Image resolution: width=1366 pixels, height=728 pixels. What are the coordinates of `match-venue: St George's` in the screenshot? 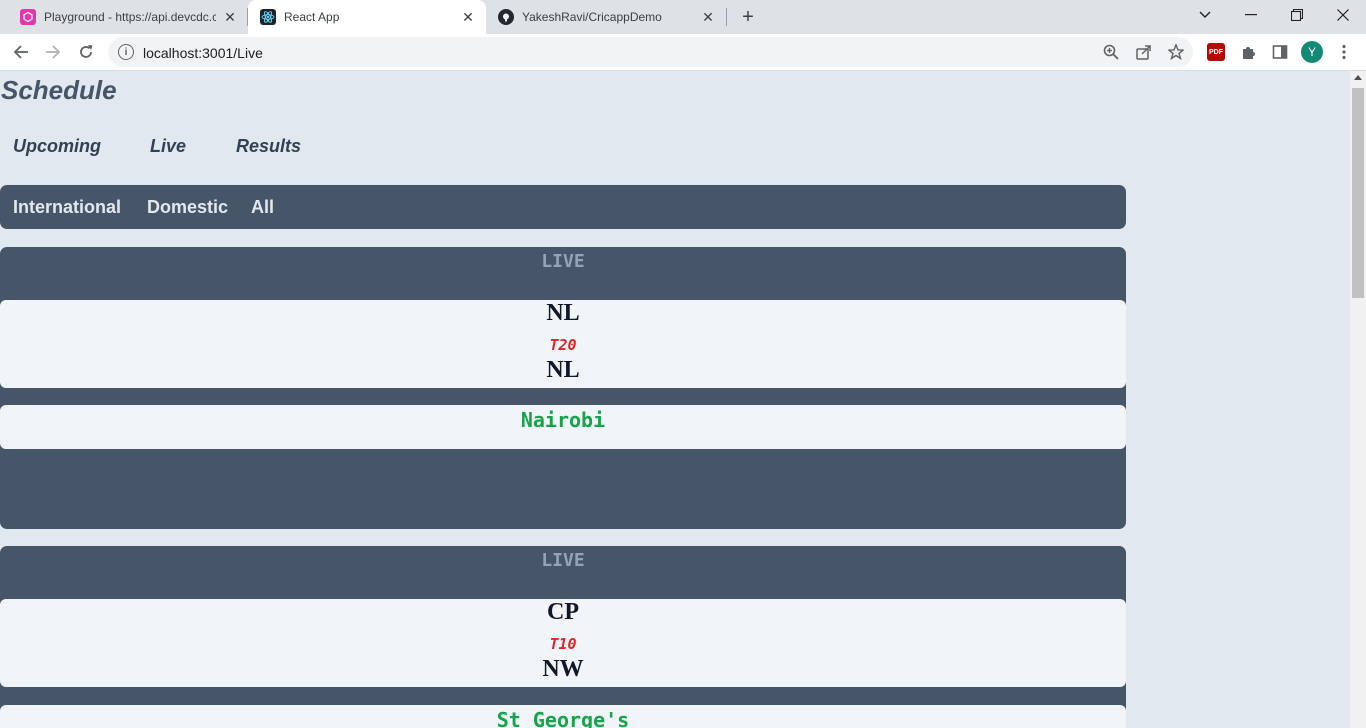 It's located at (563, 718).